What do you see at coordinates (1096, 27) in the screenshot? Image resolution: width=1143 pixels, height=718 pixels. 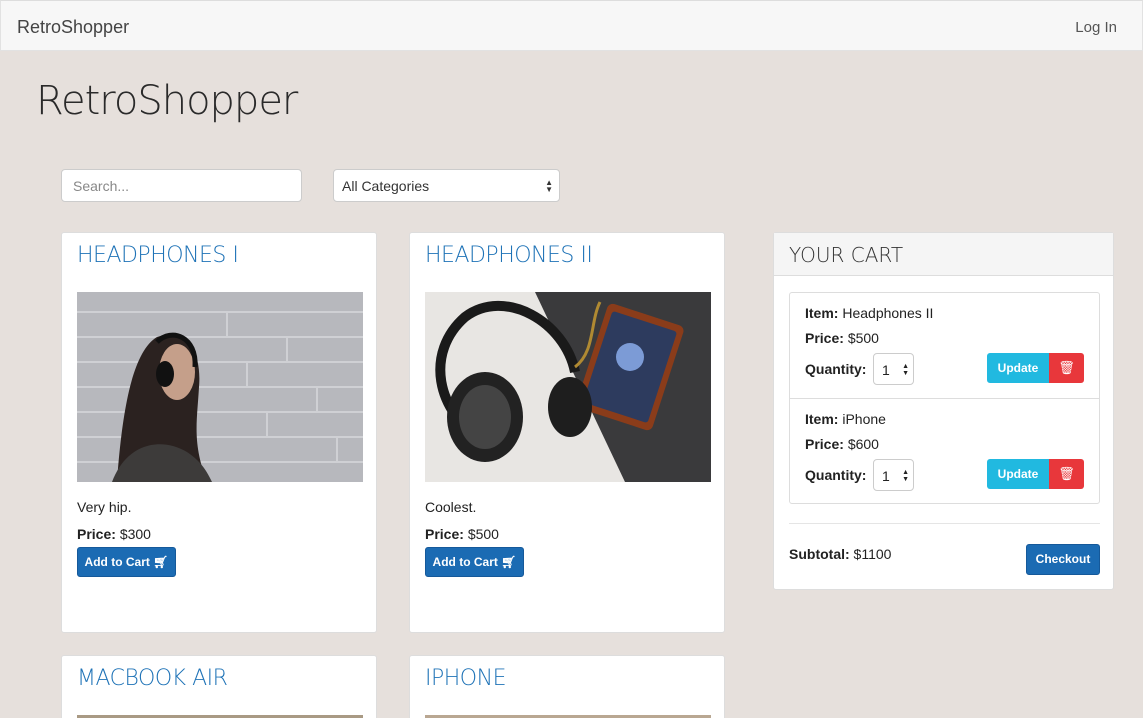 I see `login-link: Log In` at bounding box center [1096, 27].